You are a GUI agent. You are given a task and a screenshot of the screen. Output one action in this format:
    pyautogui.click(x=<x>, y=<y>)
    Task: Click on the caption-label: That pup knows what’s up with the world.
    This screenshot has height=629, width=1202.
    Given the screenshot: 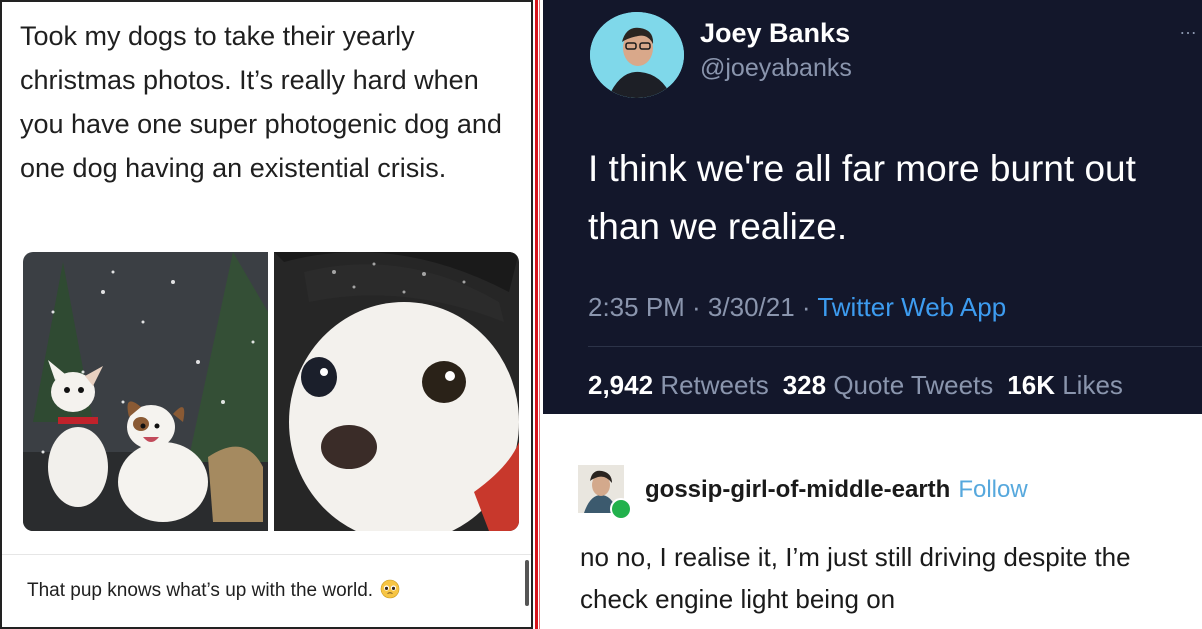 What is the action you would take?
    pyautogui.click(x=200, y=590)
    